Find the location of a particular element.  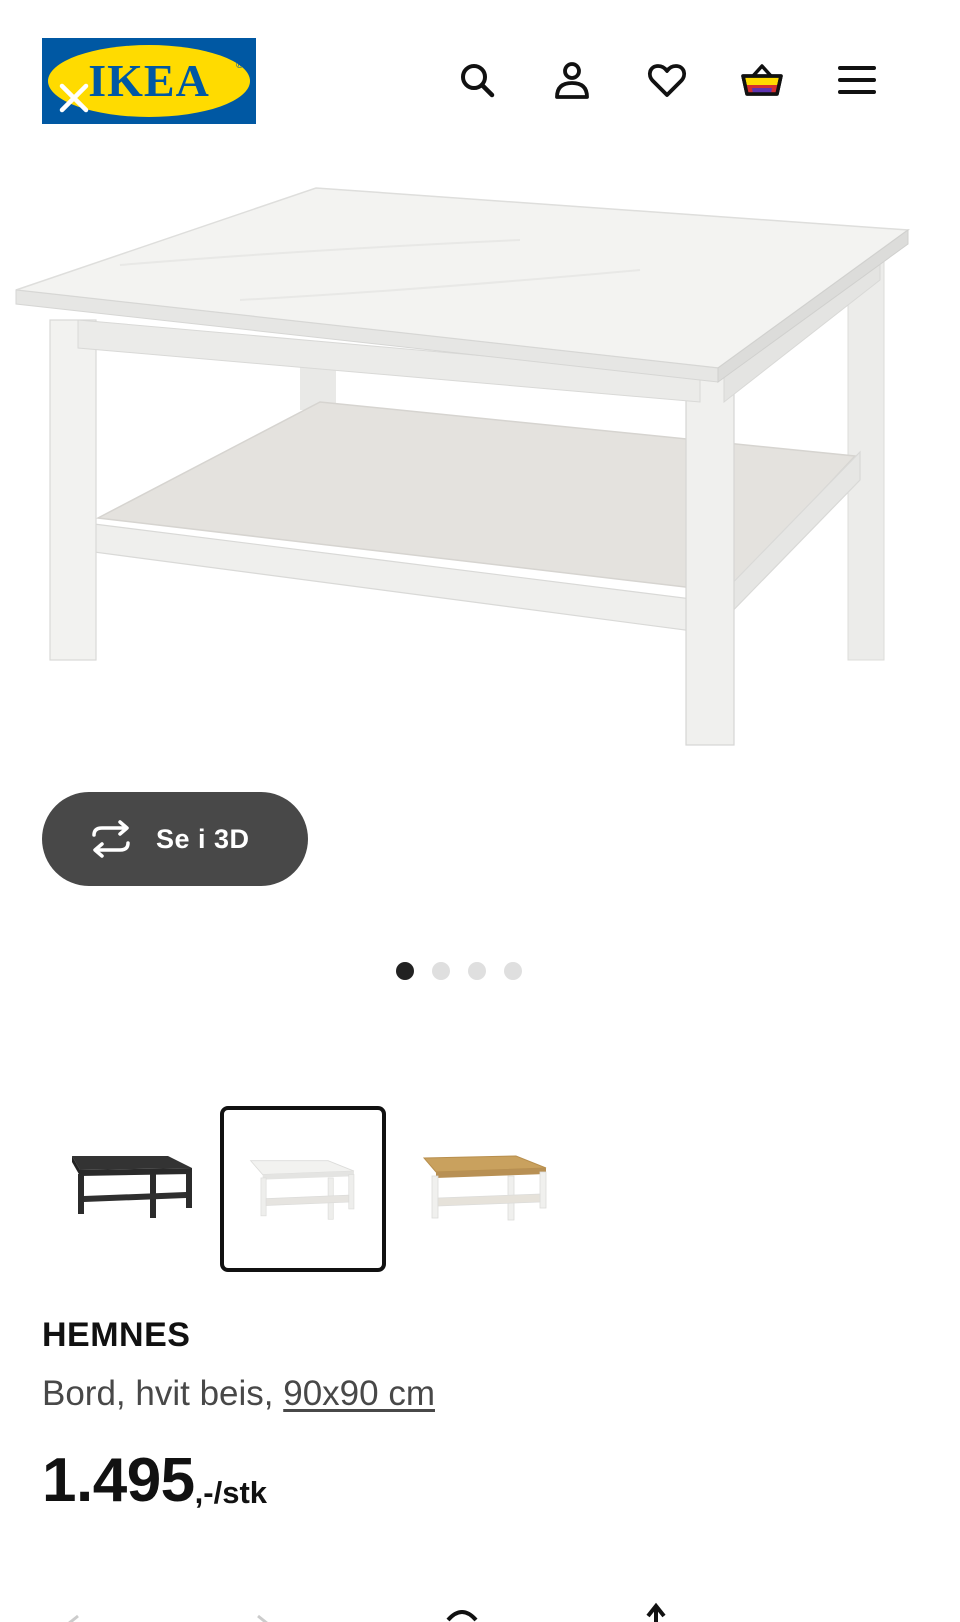

variant-white-stain is located at coordinates (303, 1189).